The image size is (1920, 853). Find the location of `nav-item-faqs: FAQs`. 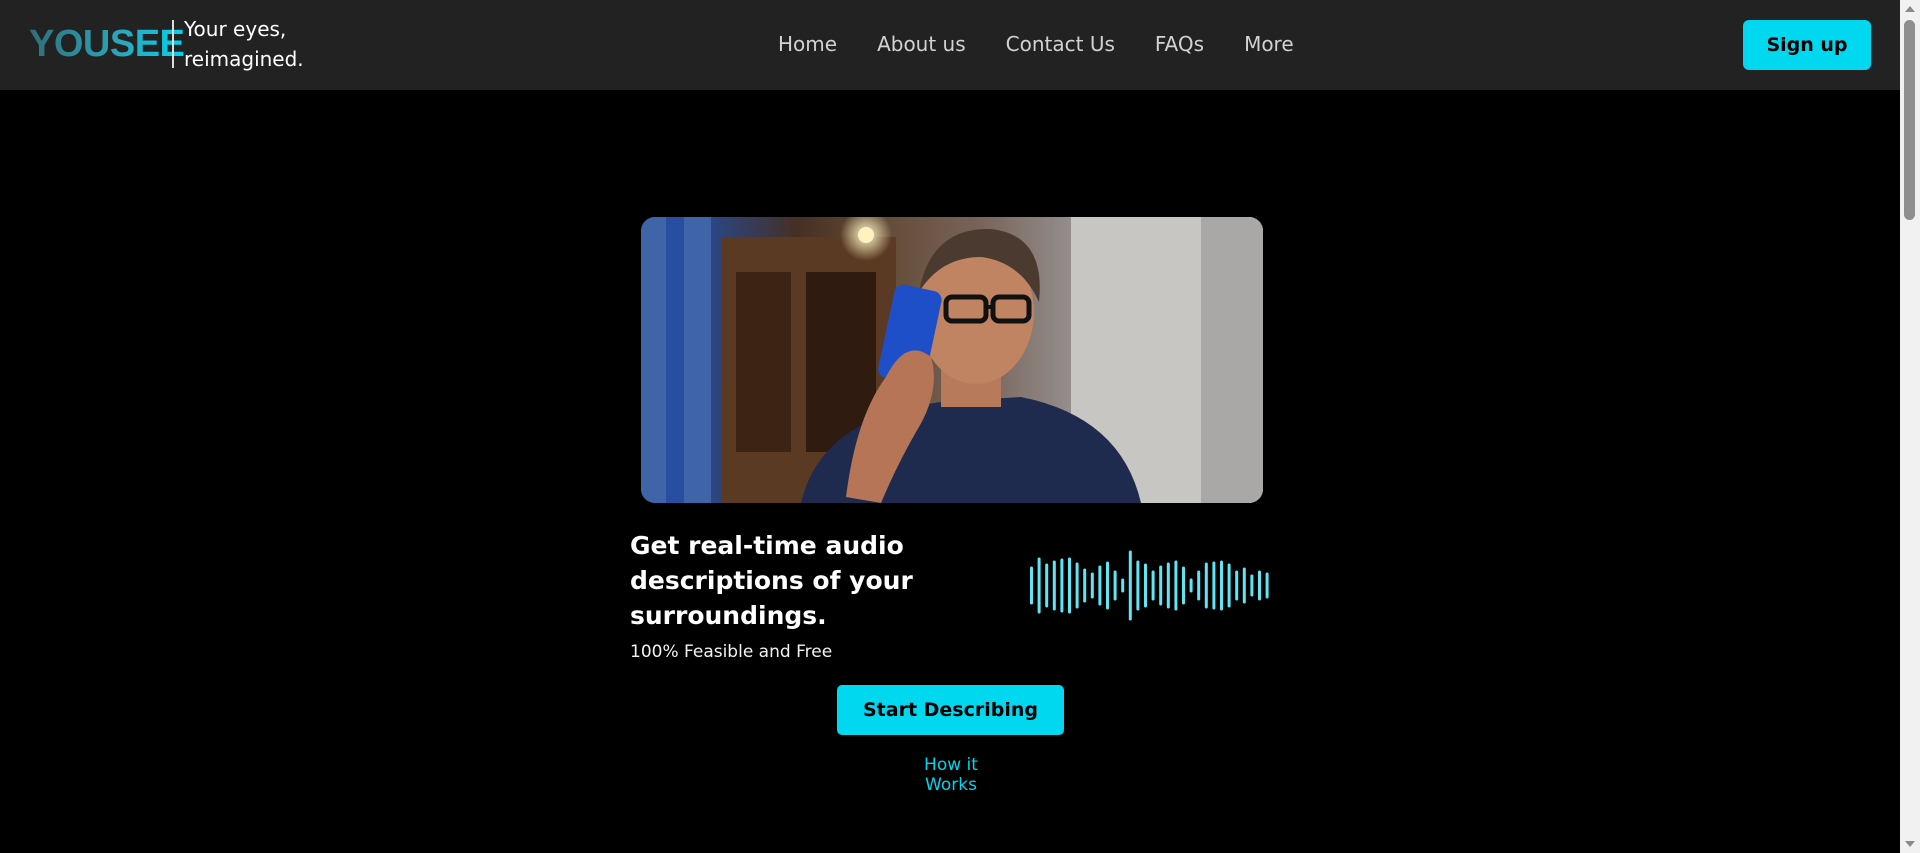

nav-item-faqs: FAQs is located at coordinates (1179, 44).